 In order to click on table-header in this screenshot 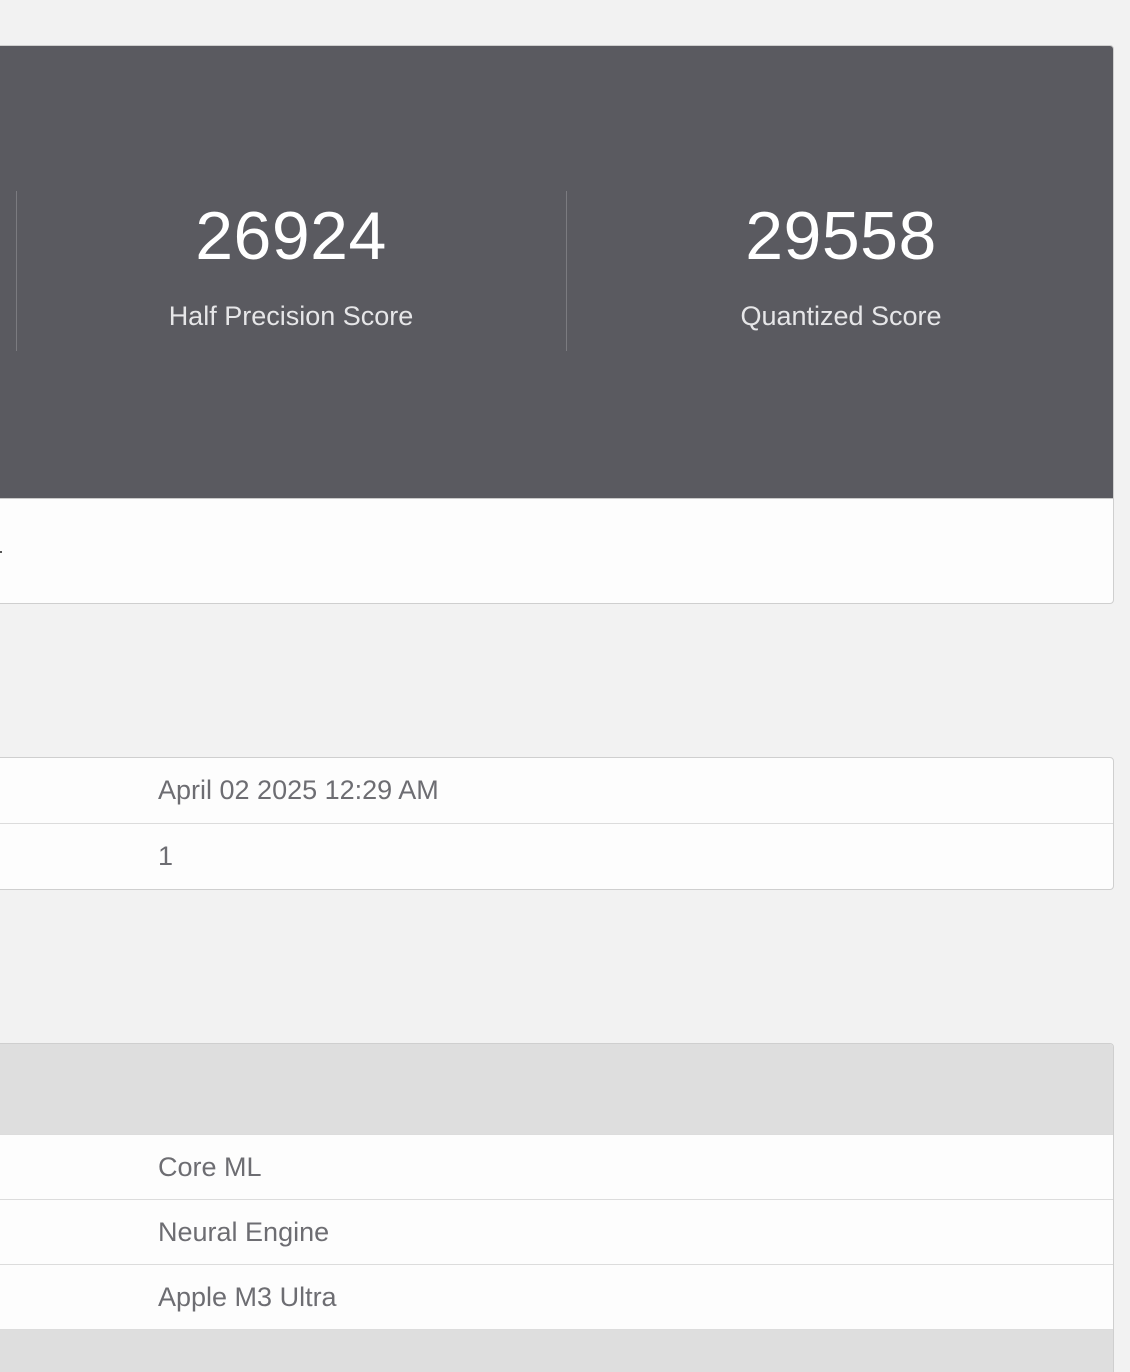, I will do `click(556, 1089)`.